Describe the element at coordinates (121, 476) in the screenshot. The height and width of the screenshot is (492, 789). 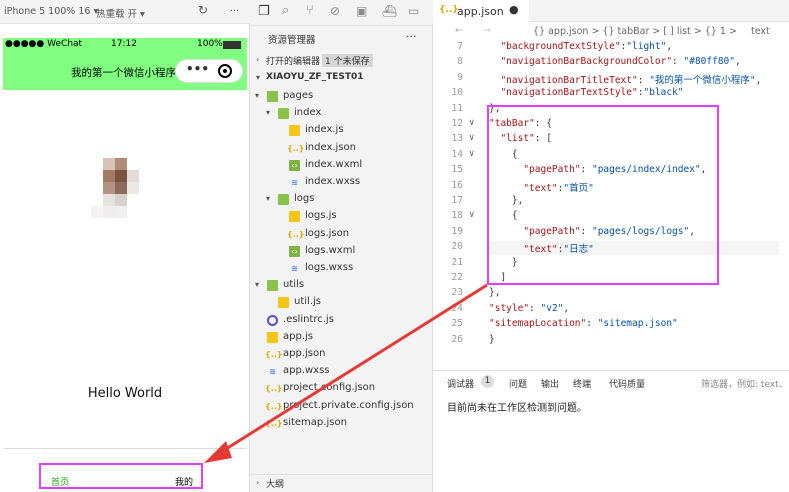
I see `tabbar-preview-highlight` at that location.